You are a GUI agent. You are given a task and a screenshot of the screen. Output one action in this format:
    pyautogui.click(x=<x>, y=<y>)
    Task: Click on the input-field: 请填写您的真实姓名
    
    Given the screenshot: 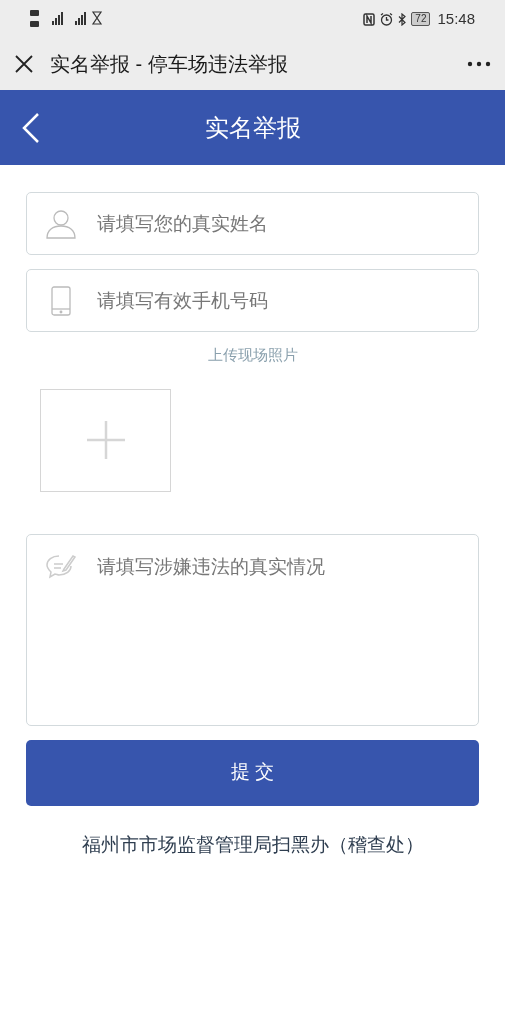 What is the action you would take?
    pyautogui.click(x=252, y=223)
    